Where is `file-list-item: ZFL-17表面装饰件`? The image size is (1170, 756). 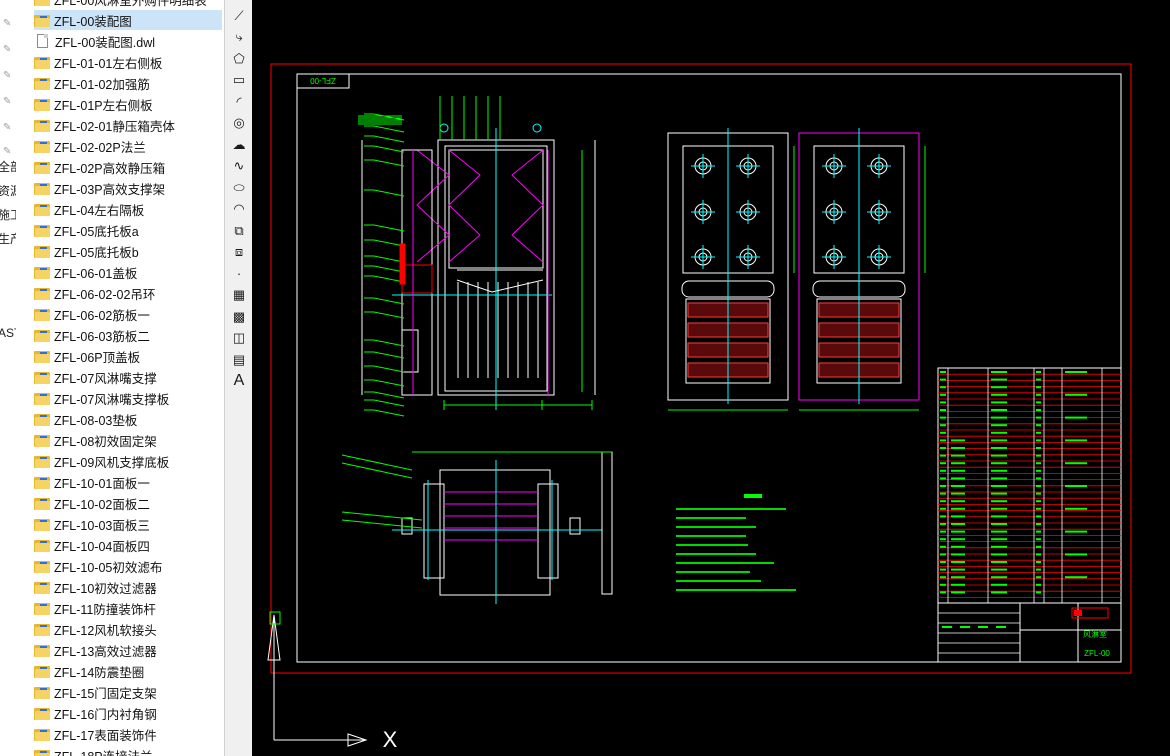 file-list-item: ZFL-17表面装饰件 is located at coordinates (128, 734).